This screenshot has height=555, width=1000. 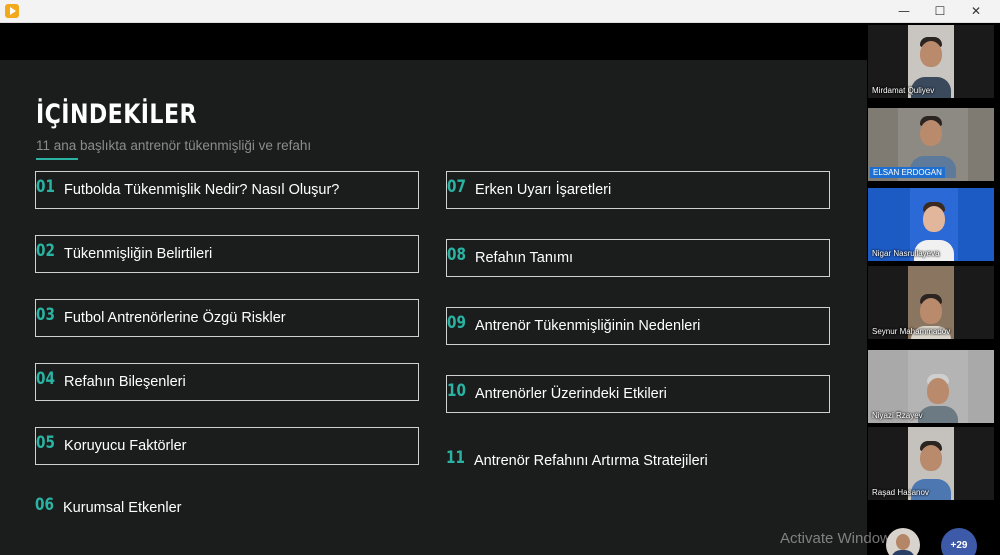 What do you see at coordinates (227, 446) in the screenshot?
I see `toc-item: 05 Koruyucu Faktörler` at bounding box center [227, 446].